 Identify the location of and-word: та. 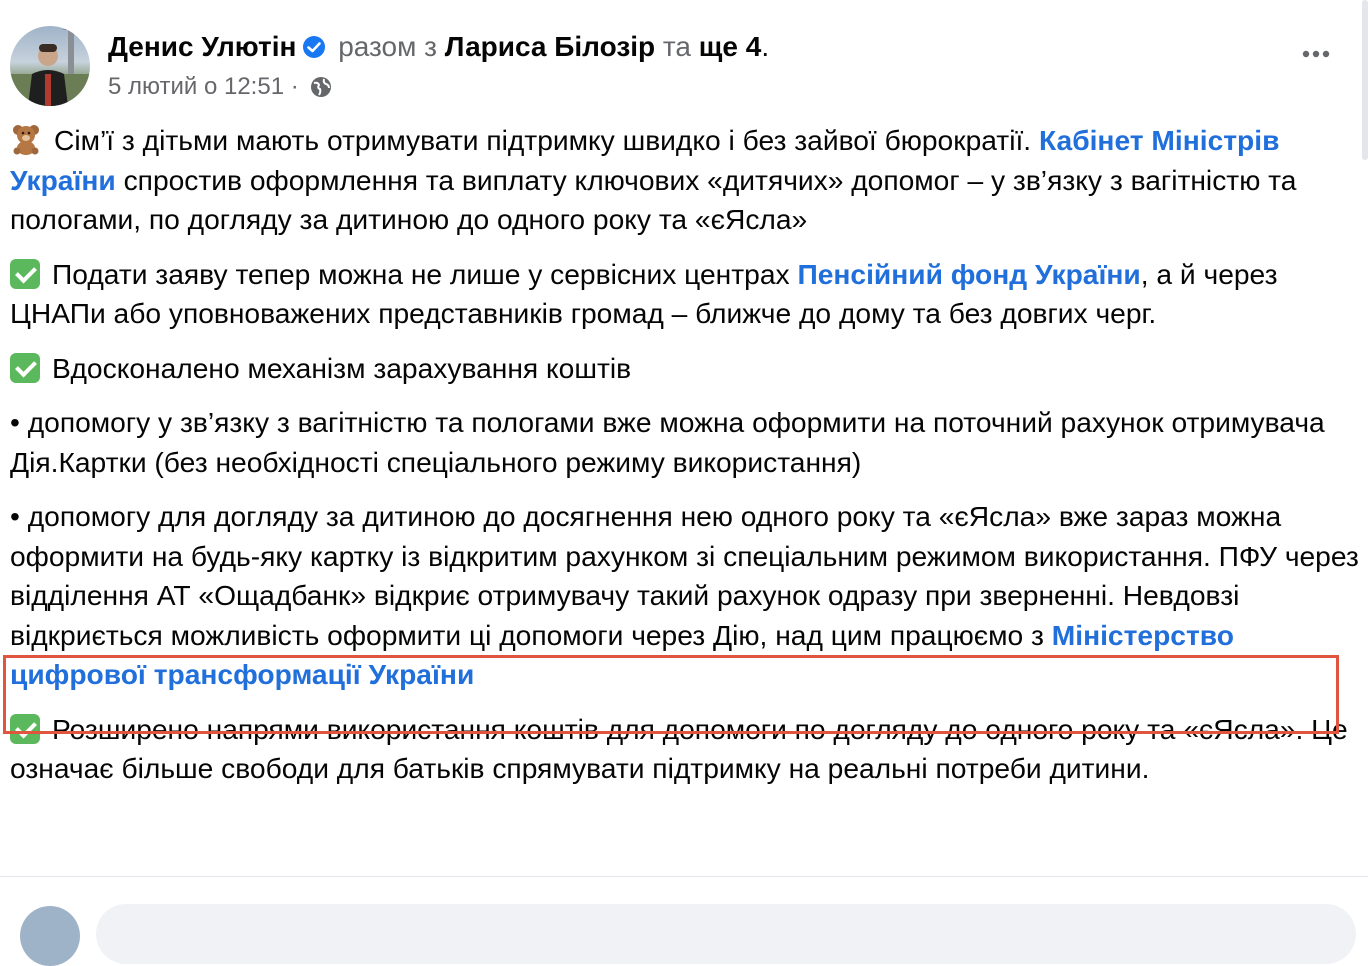
(676, 46).